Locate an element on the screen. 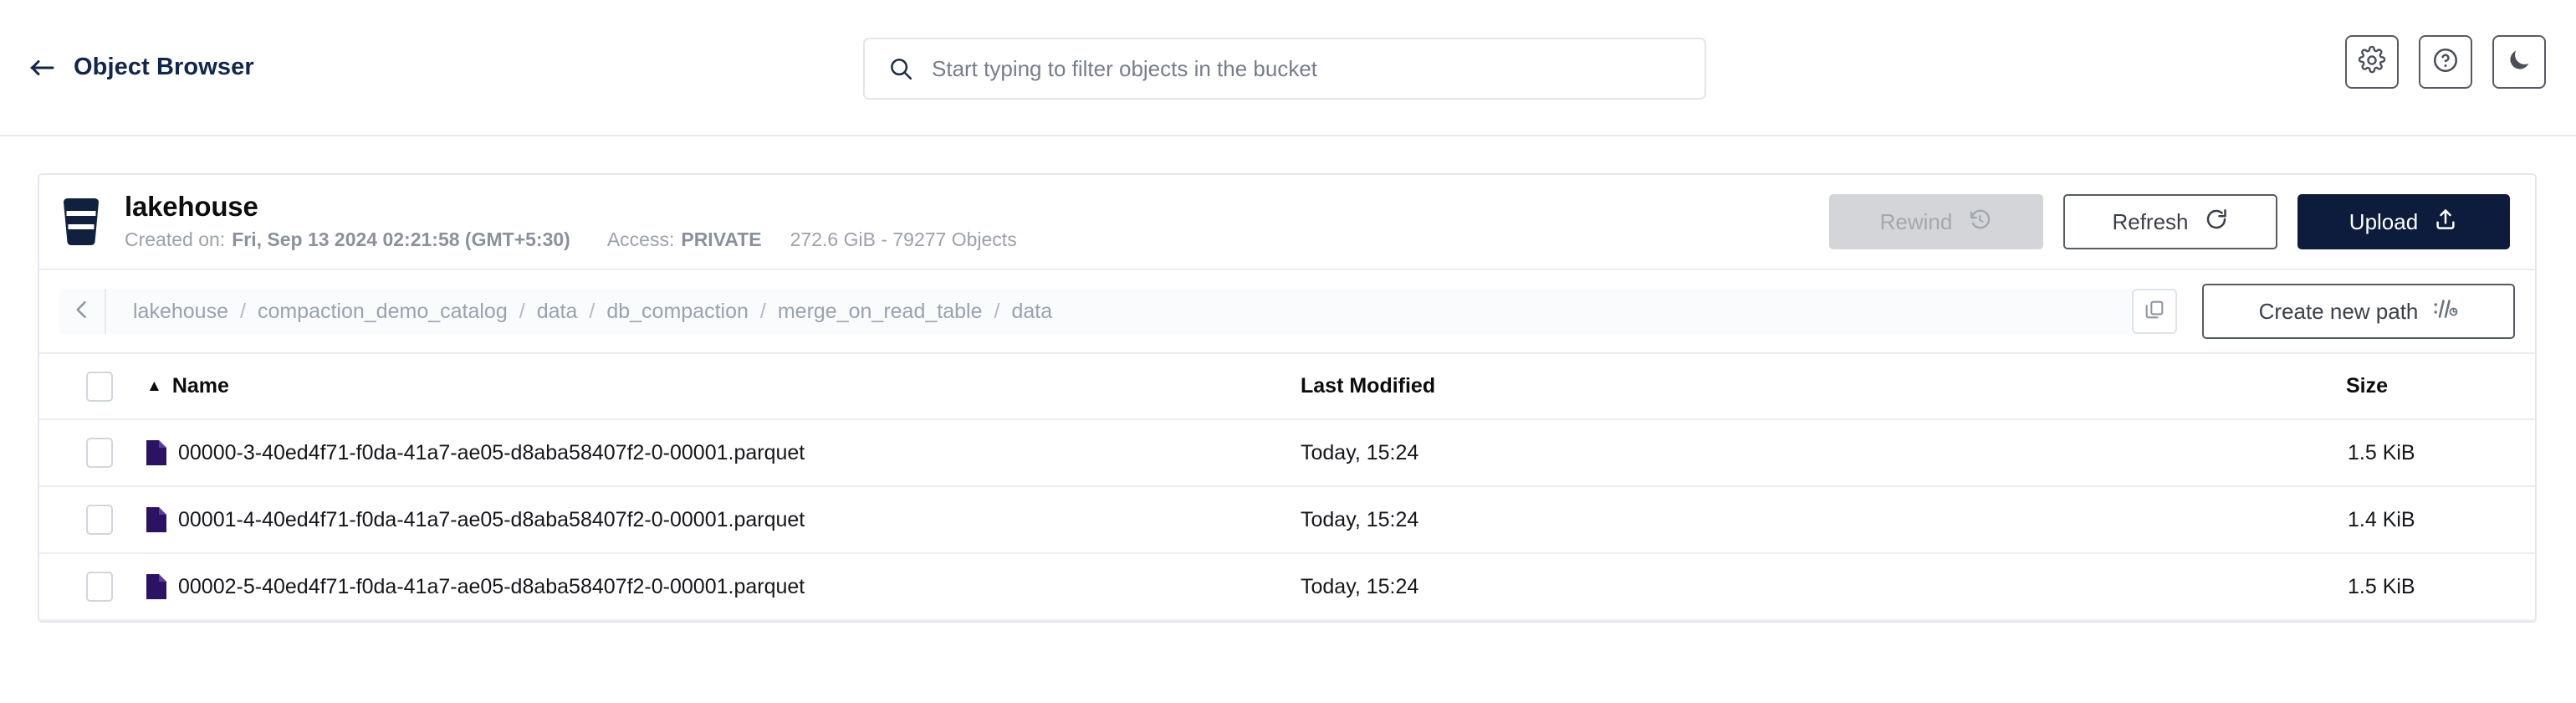 The height and width of the screenshot is (703, 2576). column-header-name-label: Name is located at coordinates (200, 386).